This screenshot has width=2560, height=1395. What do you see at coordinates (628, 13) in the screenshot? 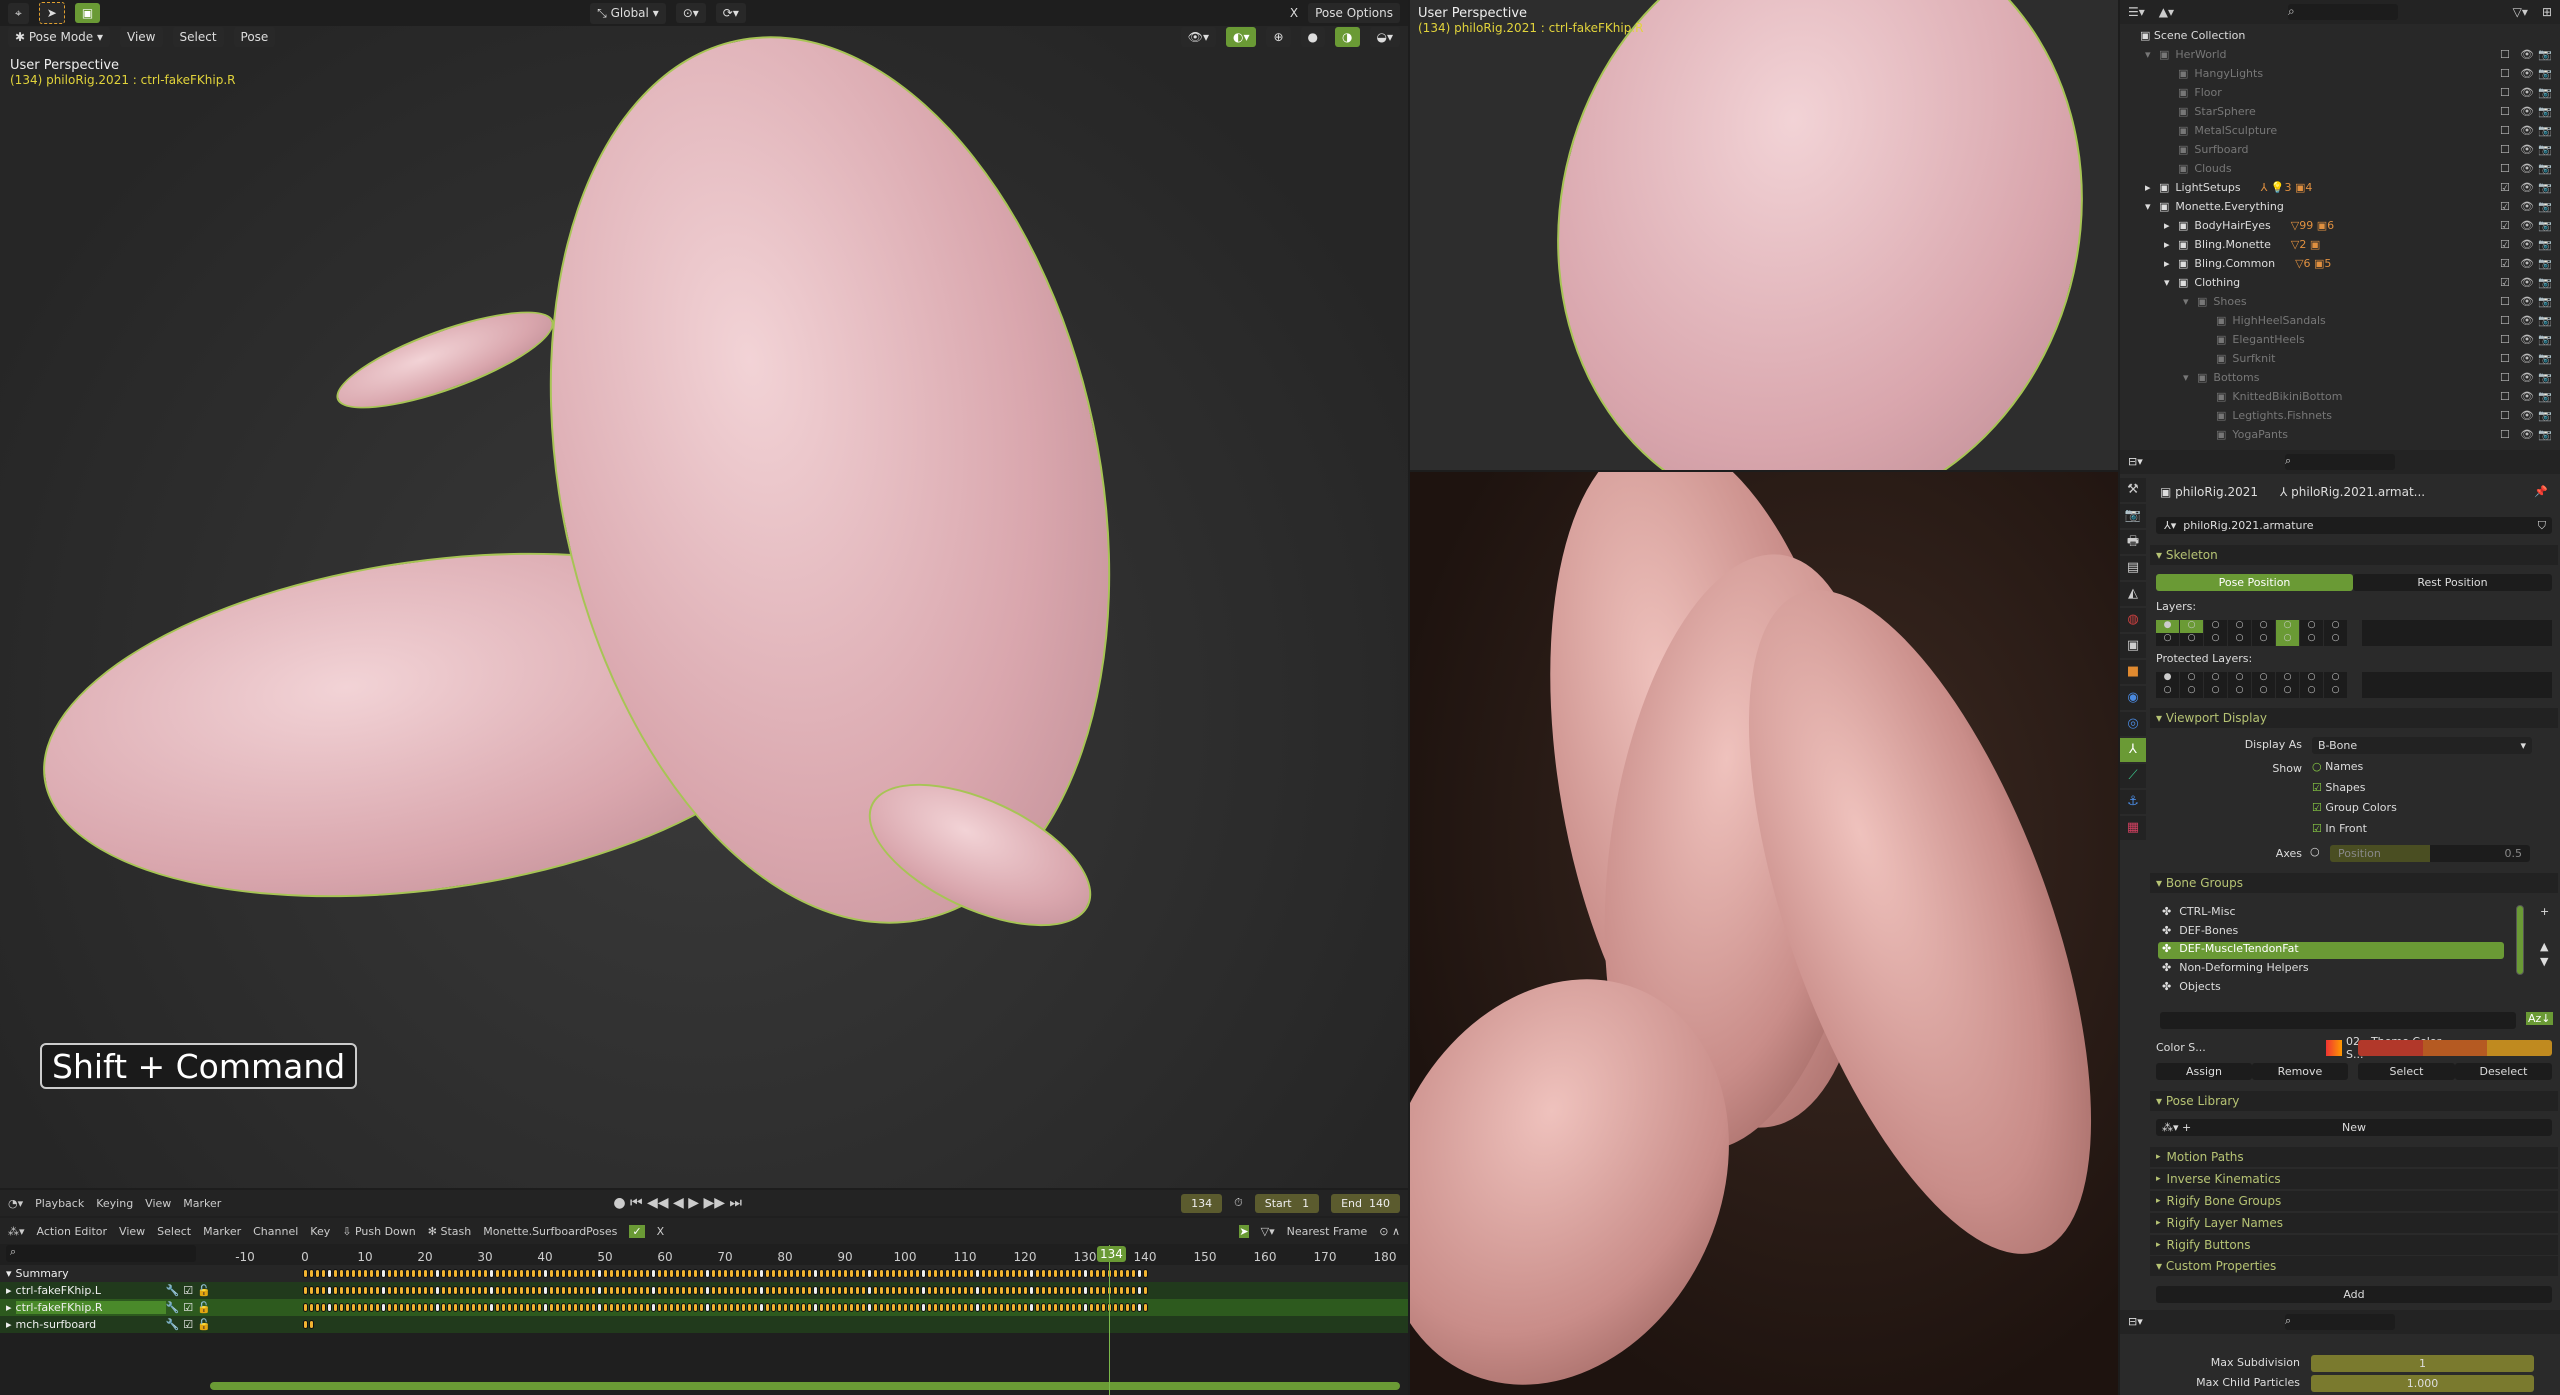
I see `orientation-dropdown: ⤡ Global ▾` at bounding box center [628, 13].